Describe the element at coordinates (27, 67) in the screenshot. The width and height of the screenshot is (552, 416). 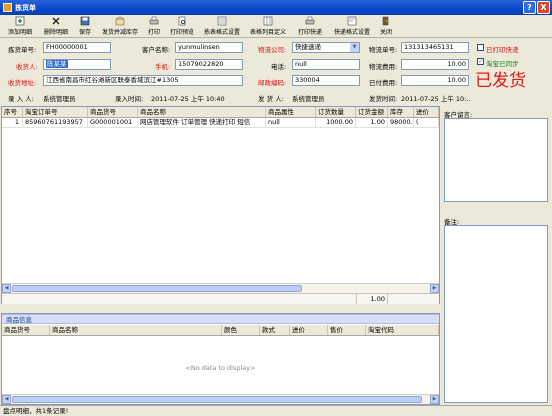
I see `receiver-label: 收货人:` at that location.